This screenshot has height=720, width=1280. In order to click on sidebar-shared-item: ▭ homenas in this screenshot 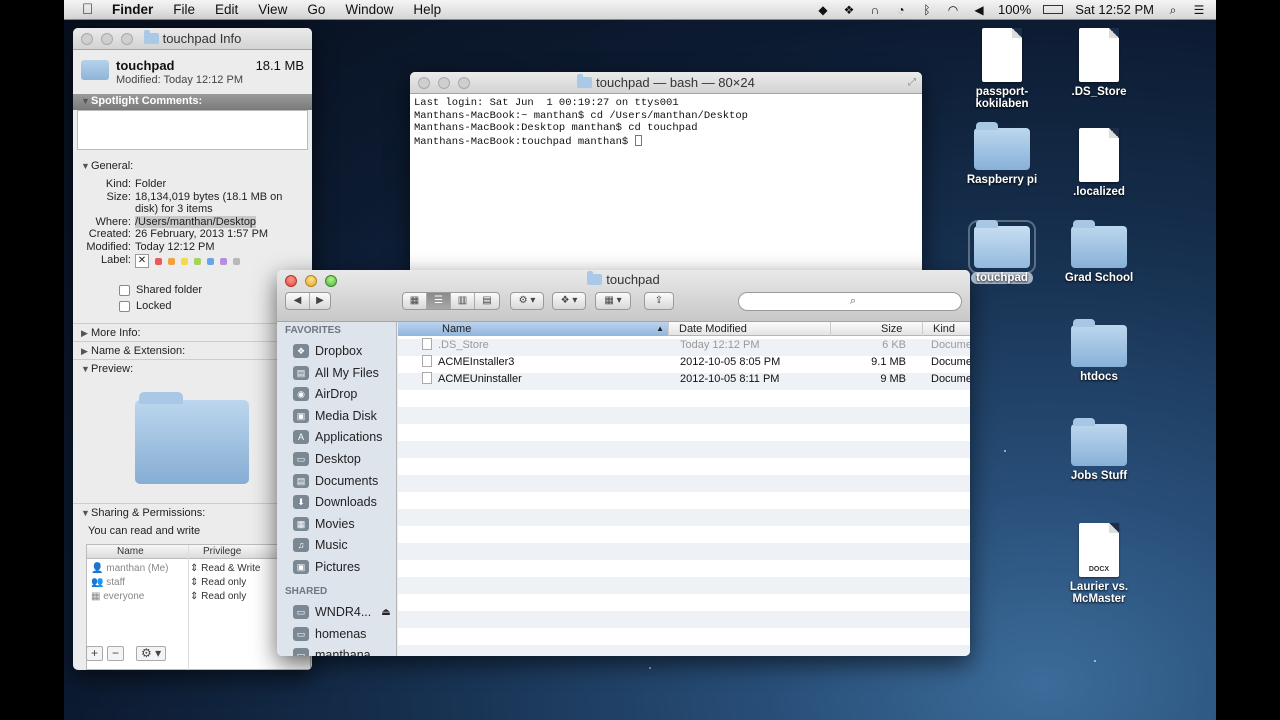, I will do `click(329, 634)`.